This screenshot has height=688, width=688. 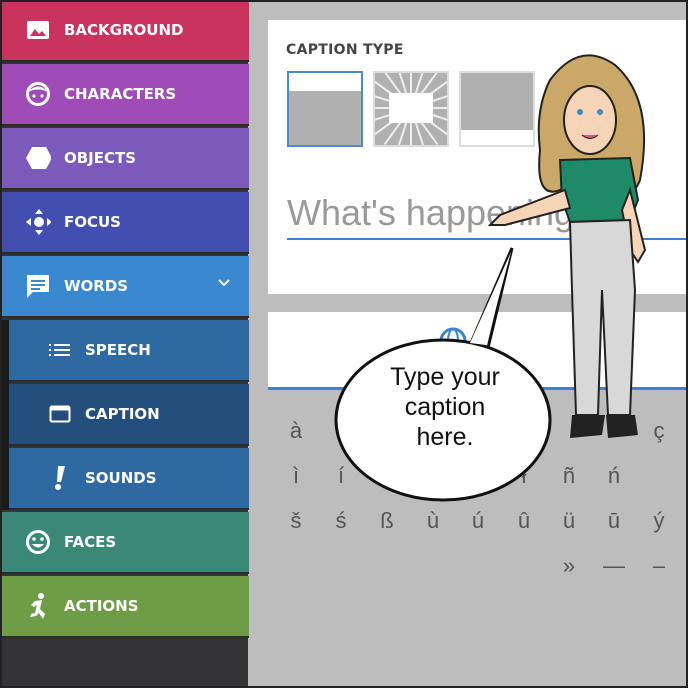 What do you see at coordinates (445, 407) in the screenshot?
I see `bubble-text: Type your caption here.` at bounding box center [445, 407].